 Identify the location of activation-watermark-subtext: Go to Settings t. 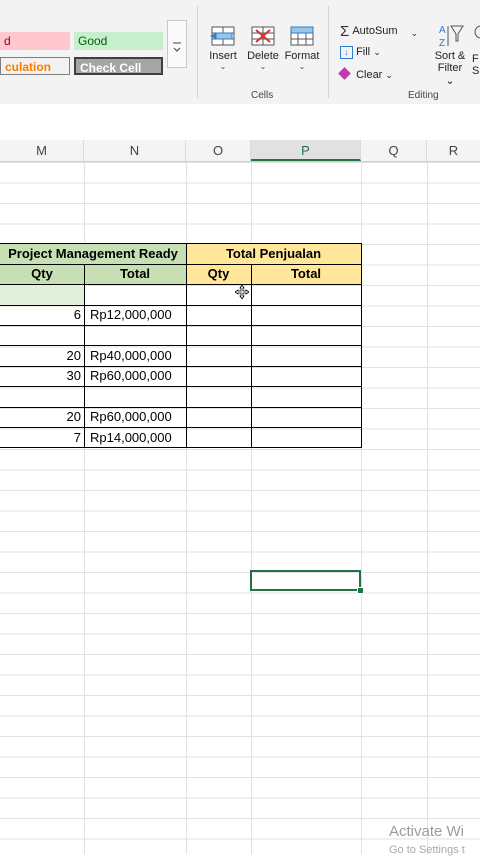
(427, 850).